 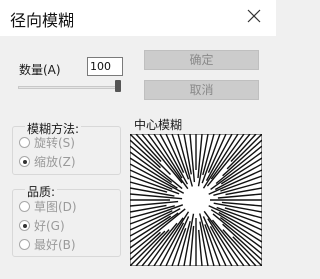 What do you see at coordinates (201, 60) in the screenshot?
I see `ok-button: 确定` at bounding box center [201, 60].